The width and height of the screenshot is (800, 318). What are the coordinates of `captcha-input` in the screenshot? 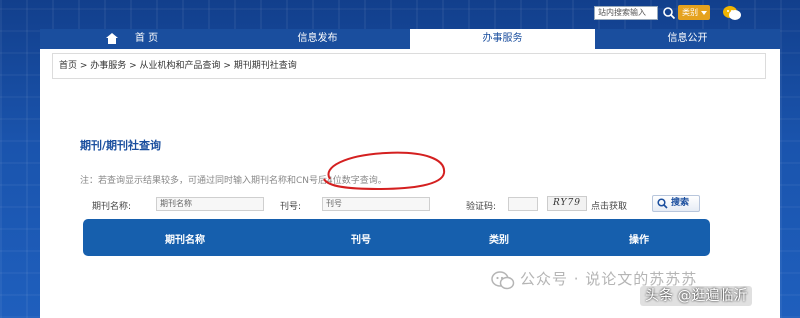 It's located at (523, 204).